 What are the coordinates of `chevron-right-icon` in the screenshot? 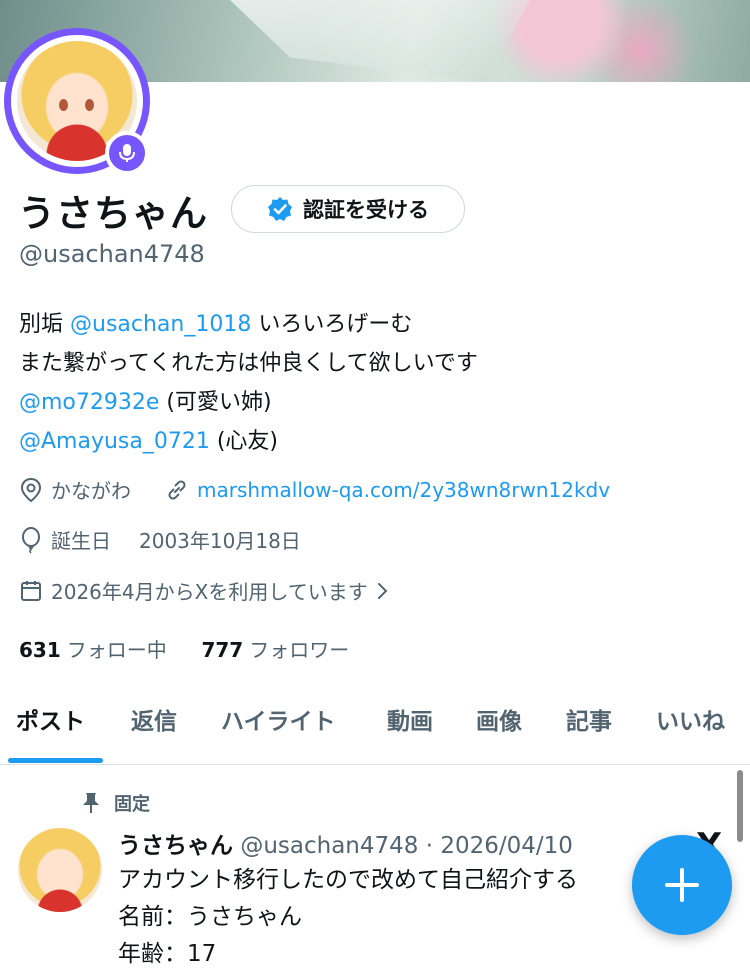 It's located at (382, 590).